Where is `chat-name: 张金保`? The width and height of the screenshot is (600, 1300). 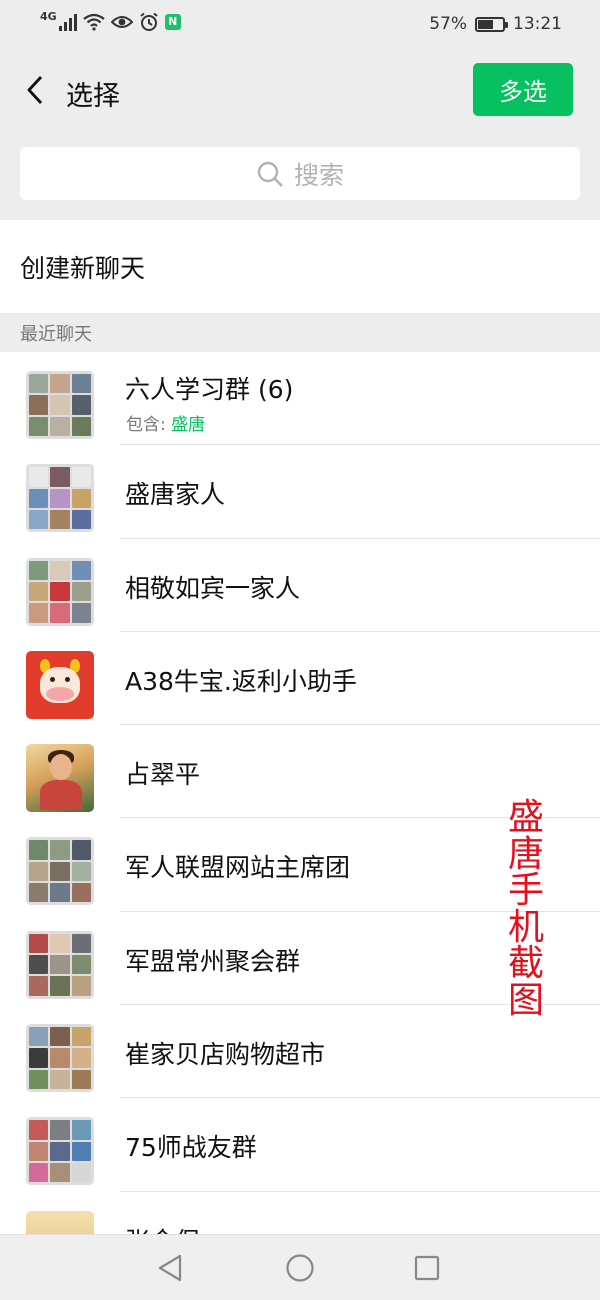
chat-name: 张金保 is located at coordinates (162, 1228).